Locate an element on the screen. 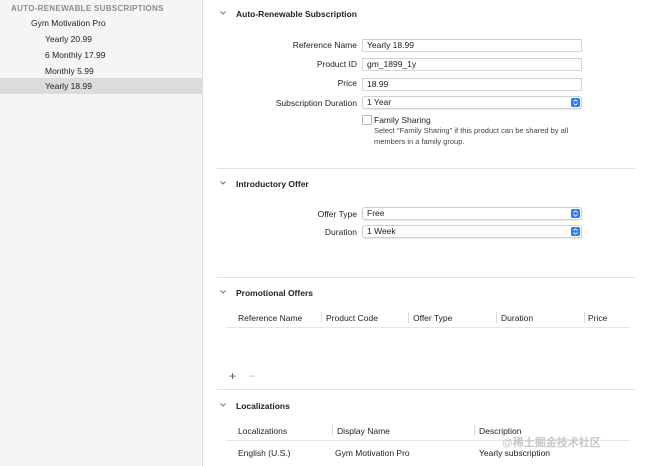 Image resolution: width=650 pixels, height=466 pixels. column-header-offer-type: Offer Type is located at coordinates (432, 318).